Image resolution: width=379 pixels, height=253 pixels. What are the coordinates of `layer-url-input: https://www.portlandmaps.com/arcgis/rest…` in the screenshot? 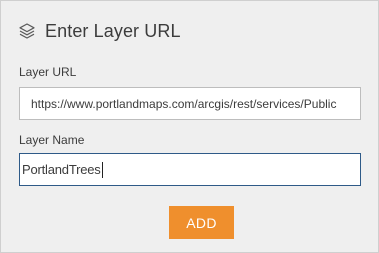 It's located at (190, 103).